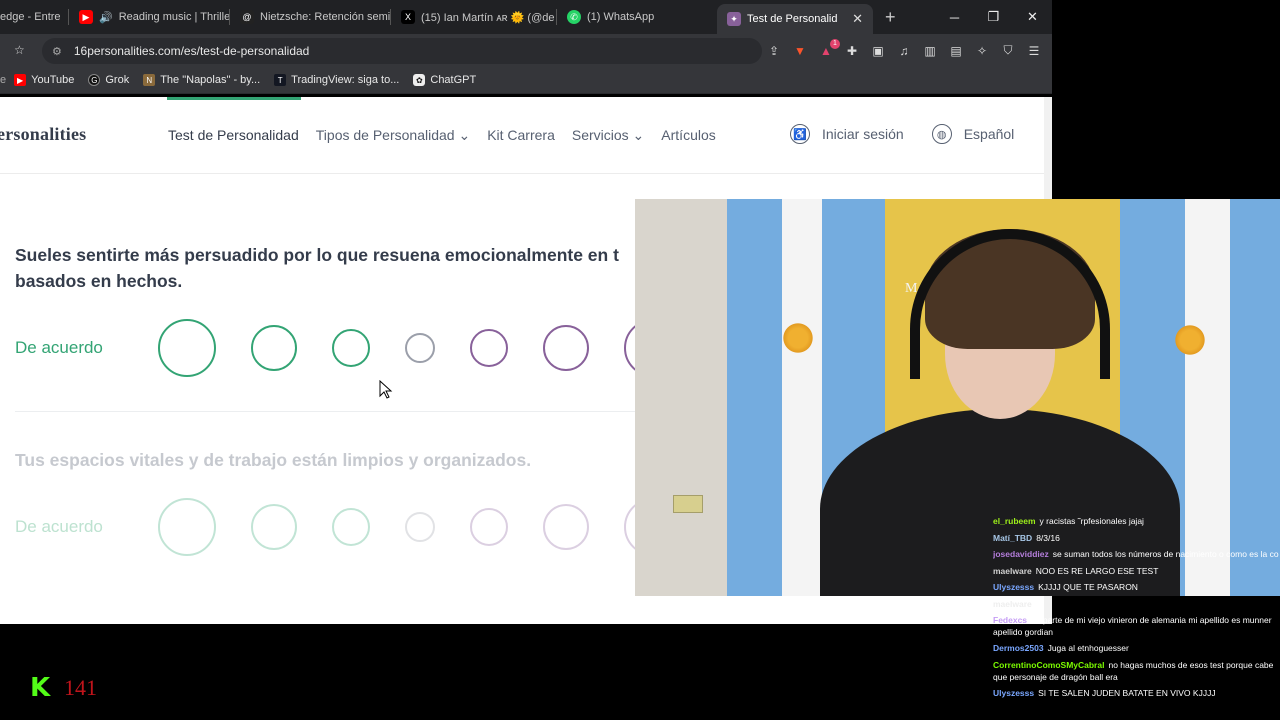 The height and width of the screenshot is (720, 1280). What do you see at coordinates (408, 17) in the screenshot?
I see `x-icon: X` at bounding box center [408, 17].